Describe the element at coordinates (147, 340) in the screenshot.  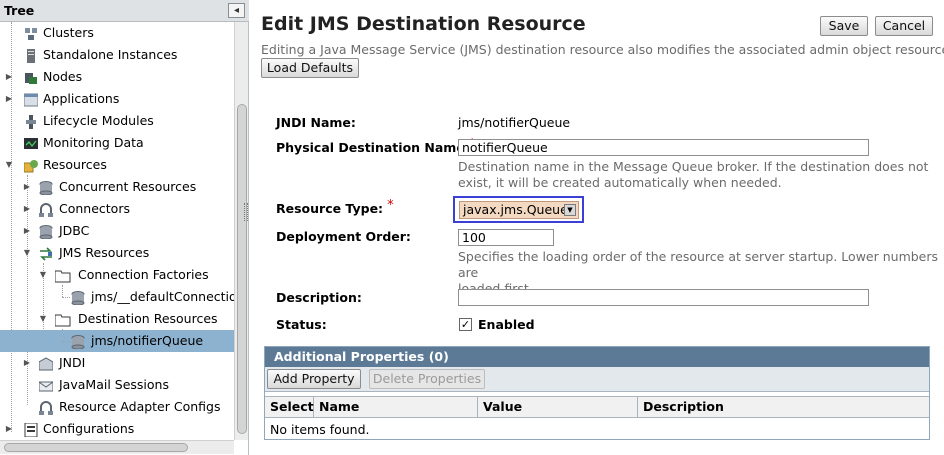
I see `tree-item-label: jms/notifierQueue` at that location.